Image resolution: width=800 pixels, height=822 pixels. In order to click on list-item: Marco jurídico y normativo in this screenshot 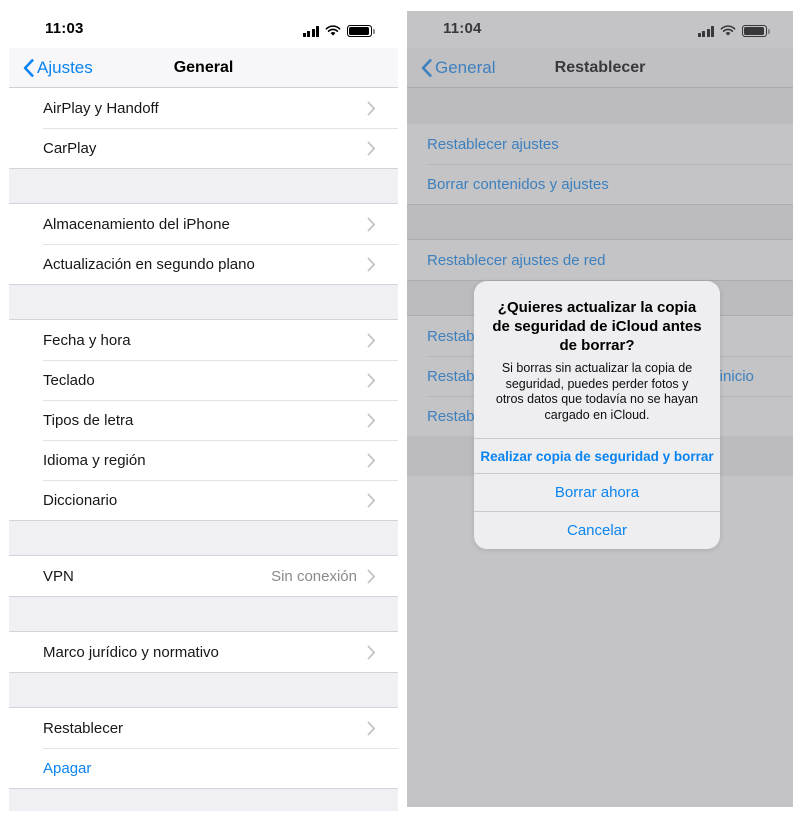, I will do `click(203, 652)`.